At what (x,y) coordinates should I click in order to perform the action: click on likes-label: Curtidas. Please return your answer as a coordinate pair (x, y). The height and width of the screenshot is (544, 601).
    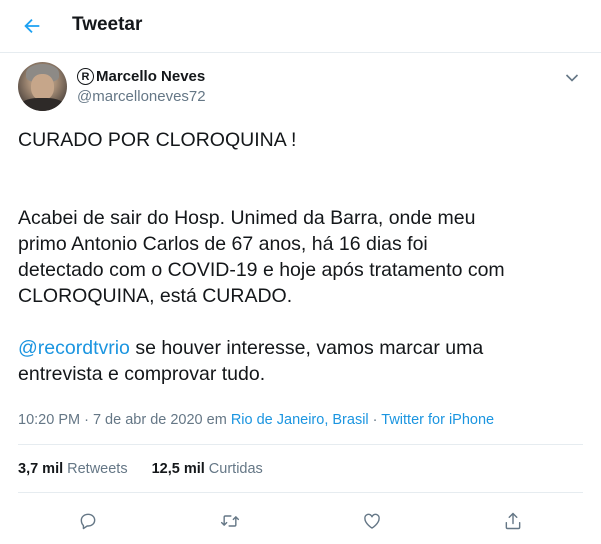
    Looking at the image, I should click on (235, 469).